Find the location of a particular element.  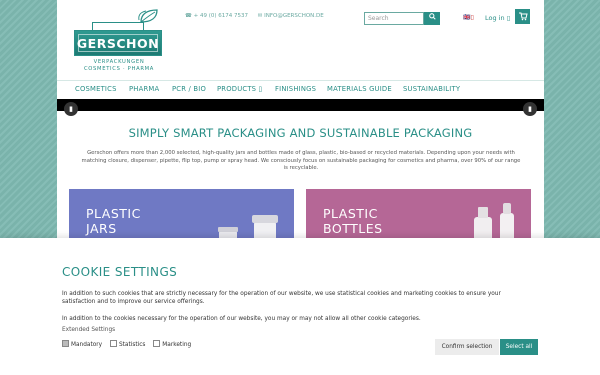

nav-item-finishings: FINISHINGS is located at coordinates (295, 89).